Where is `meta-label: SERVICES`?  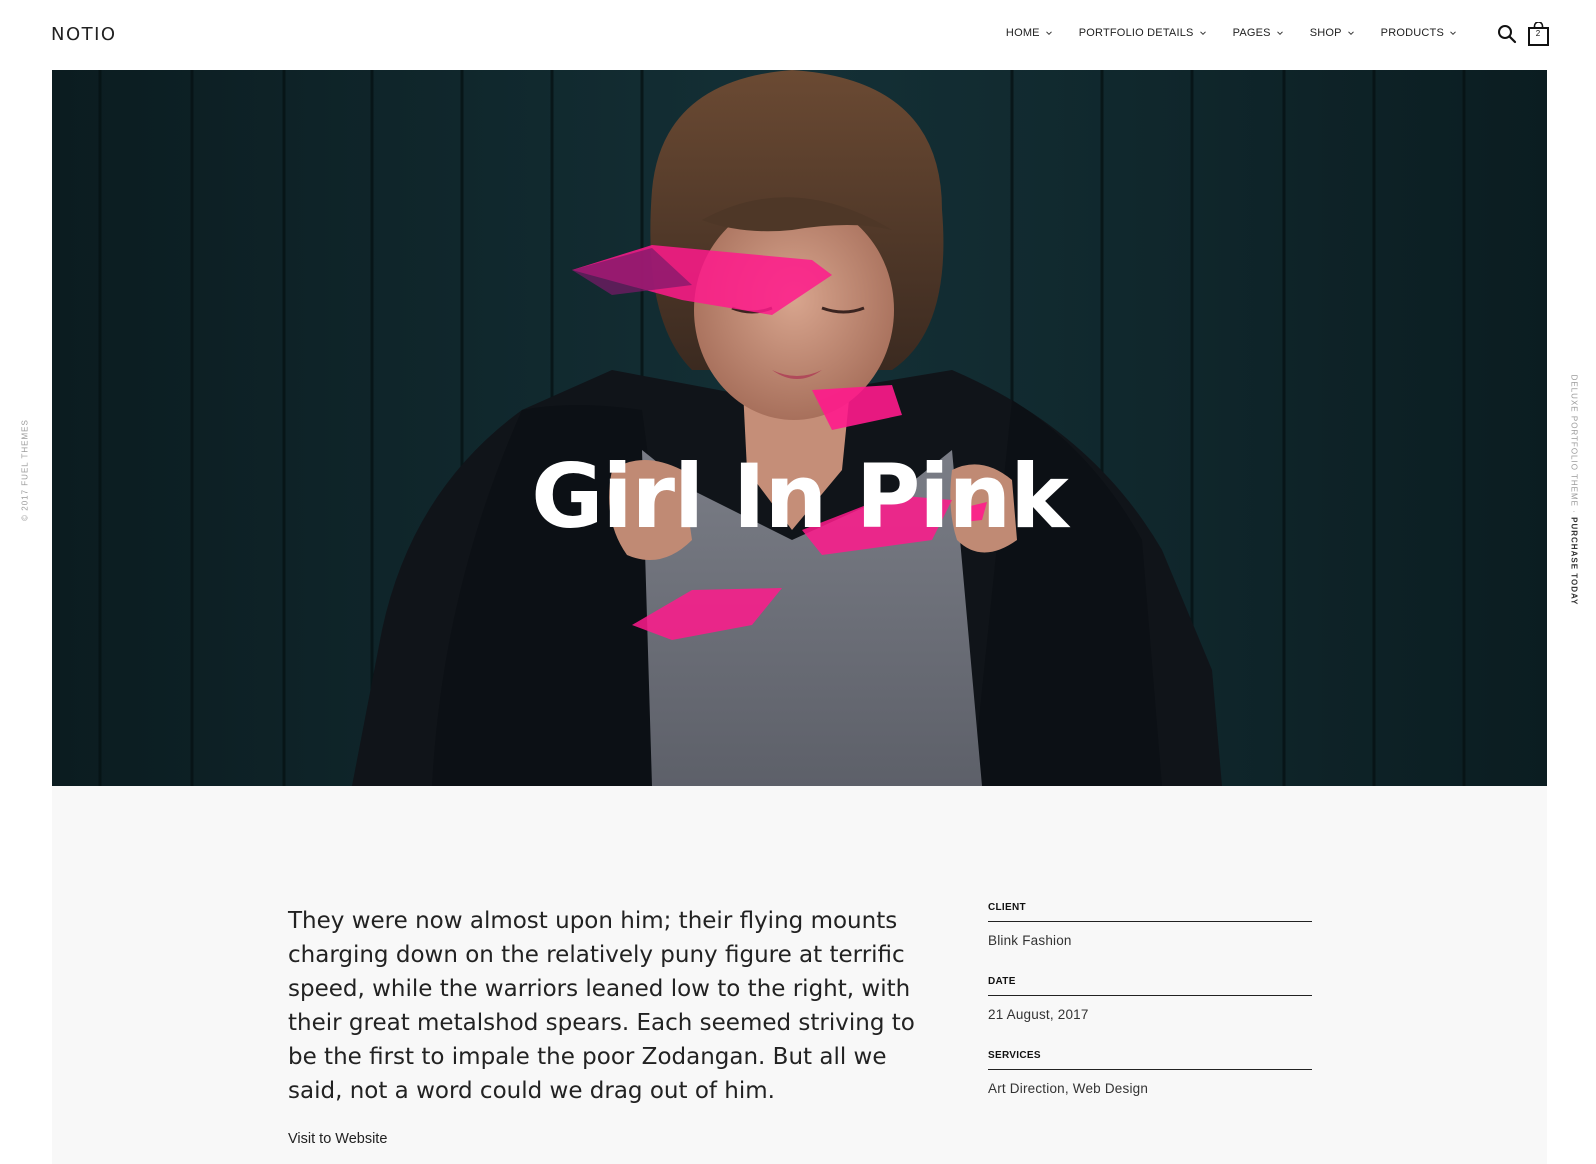
meta-label: SERVICES is located at coordinates (1150, 1060).